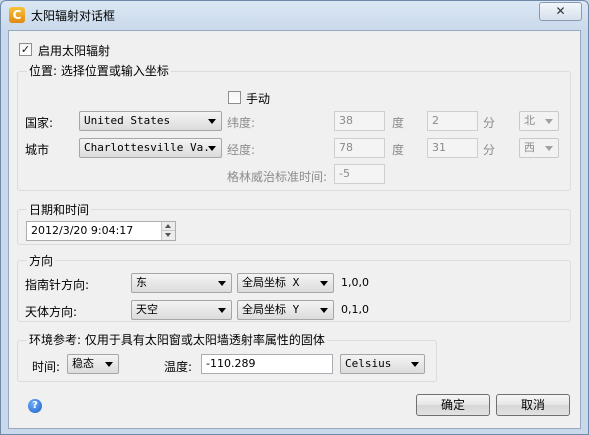 This screenshot has width=589, height=435. Describe the element at coordinates (453, 405) in the screenshot. I see `ok-button: 确定` at that location.